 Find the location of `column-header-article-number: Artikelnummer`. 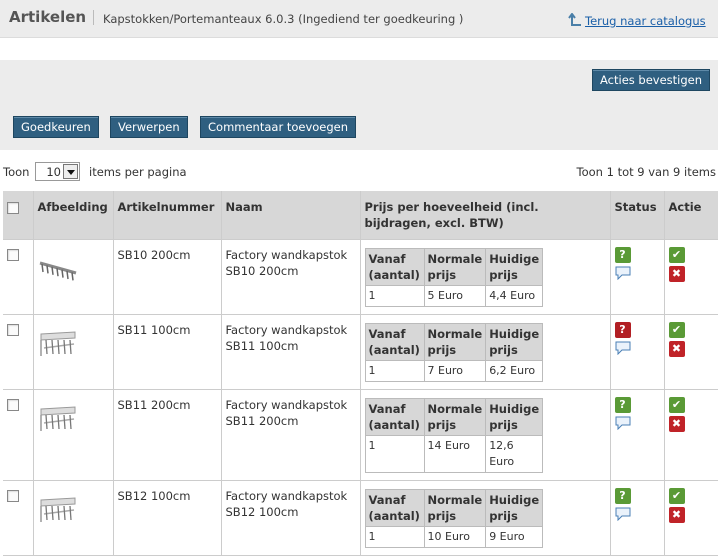

column-header-article-number: Artikelnummer is located at coordinates (167, 215).